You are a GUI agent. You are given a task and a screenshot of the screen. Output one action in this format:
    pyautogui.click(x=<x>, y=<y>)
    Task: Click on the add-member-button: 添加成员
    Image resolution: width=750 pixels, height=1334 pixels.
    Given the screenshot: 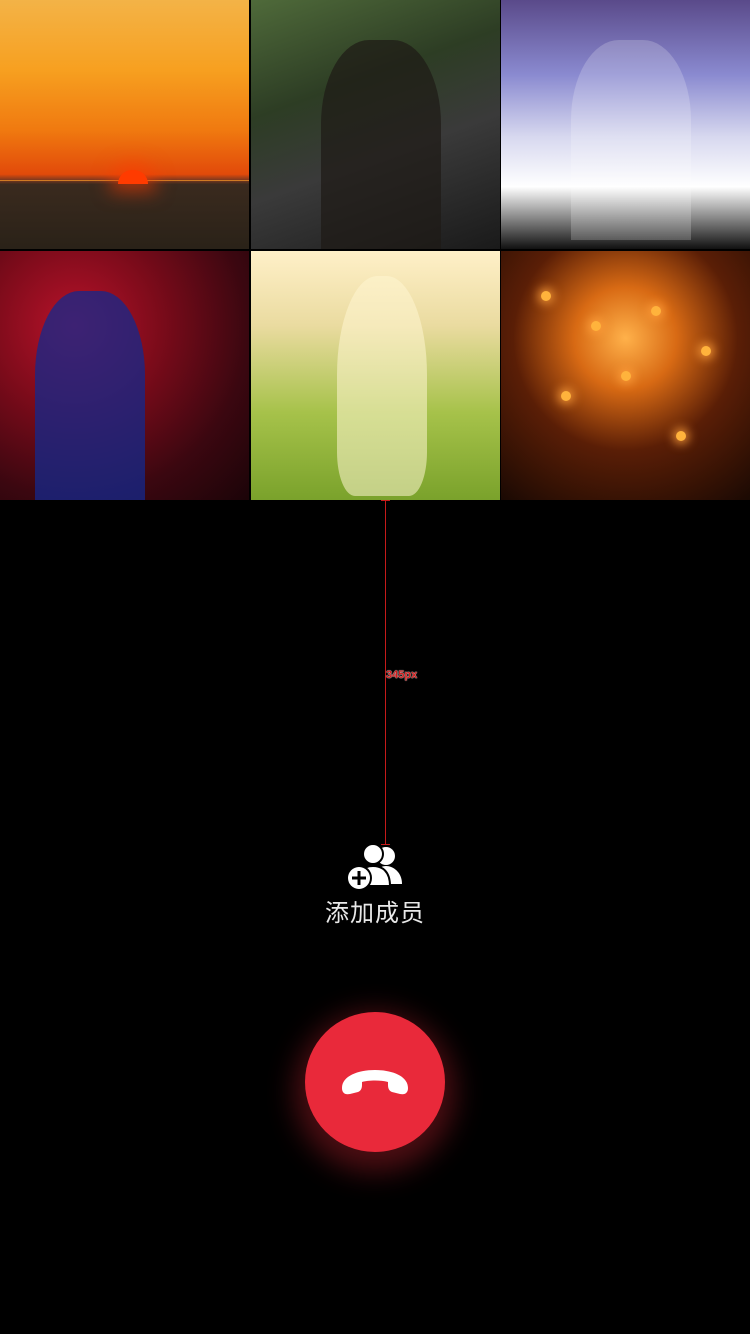 What is the action you would take?
    pyautogui.click(x=375, y=885)
    